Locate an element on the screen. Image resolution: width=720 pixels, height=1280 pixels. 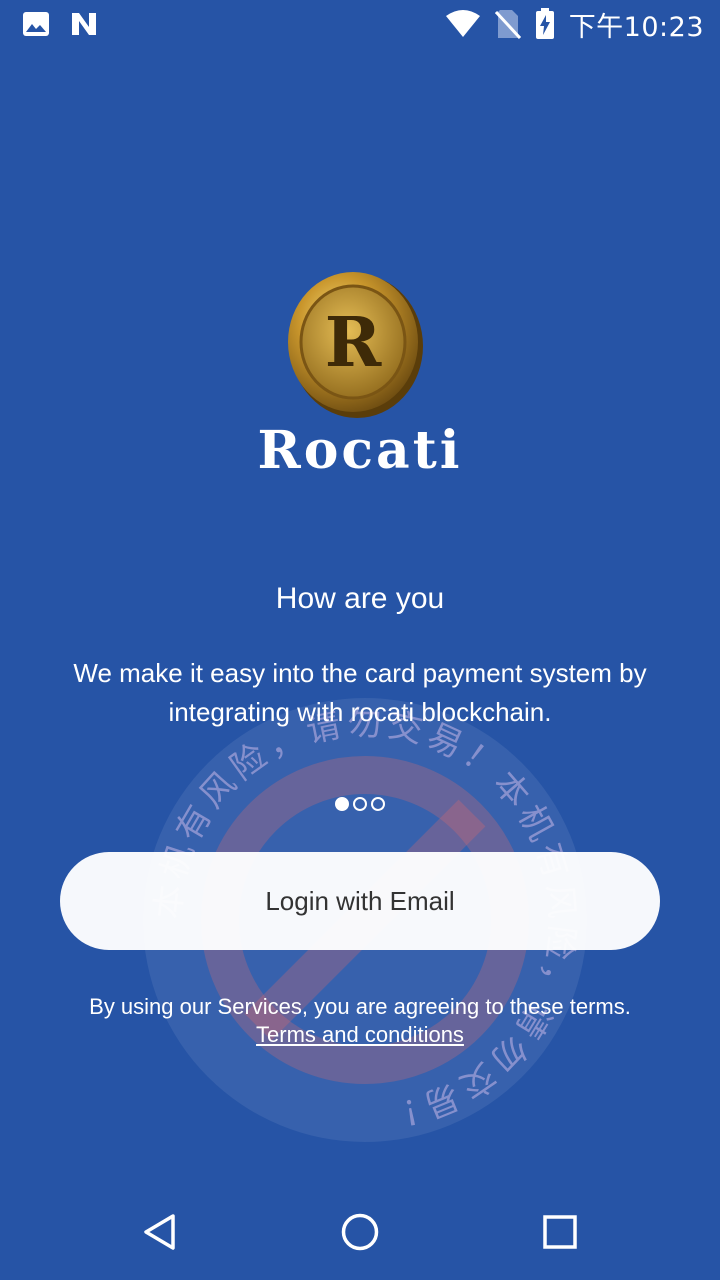
brand-name: Rocati is located at coordinates (360, 450).